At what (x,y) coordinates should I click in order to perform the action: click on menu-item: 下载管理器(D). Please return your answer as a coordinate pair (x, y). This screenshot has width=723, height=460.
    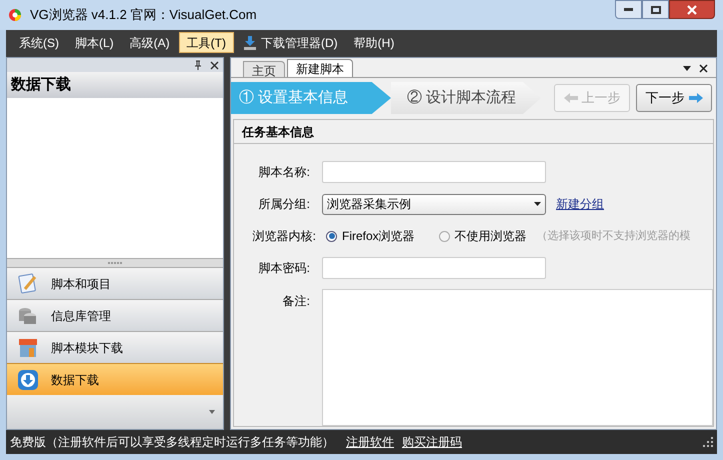
    Looking at the image, I should click on (290, 42).